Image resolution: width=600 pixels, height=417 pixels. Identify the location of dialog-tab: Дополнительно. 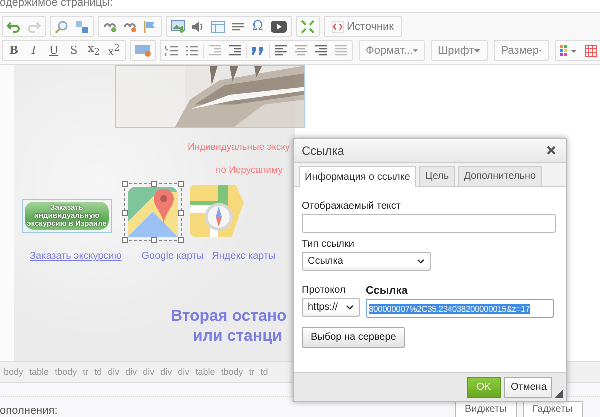
(500, 176).